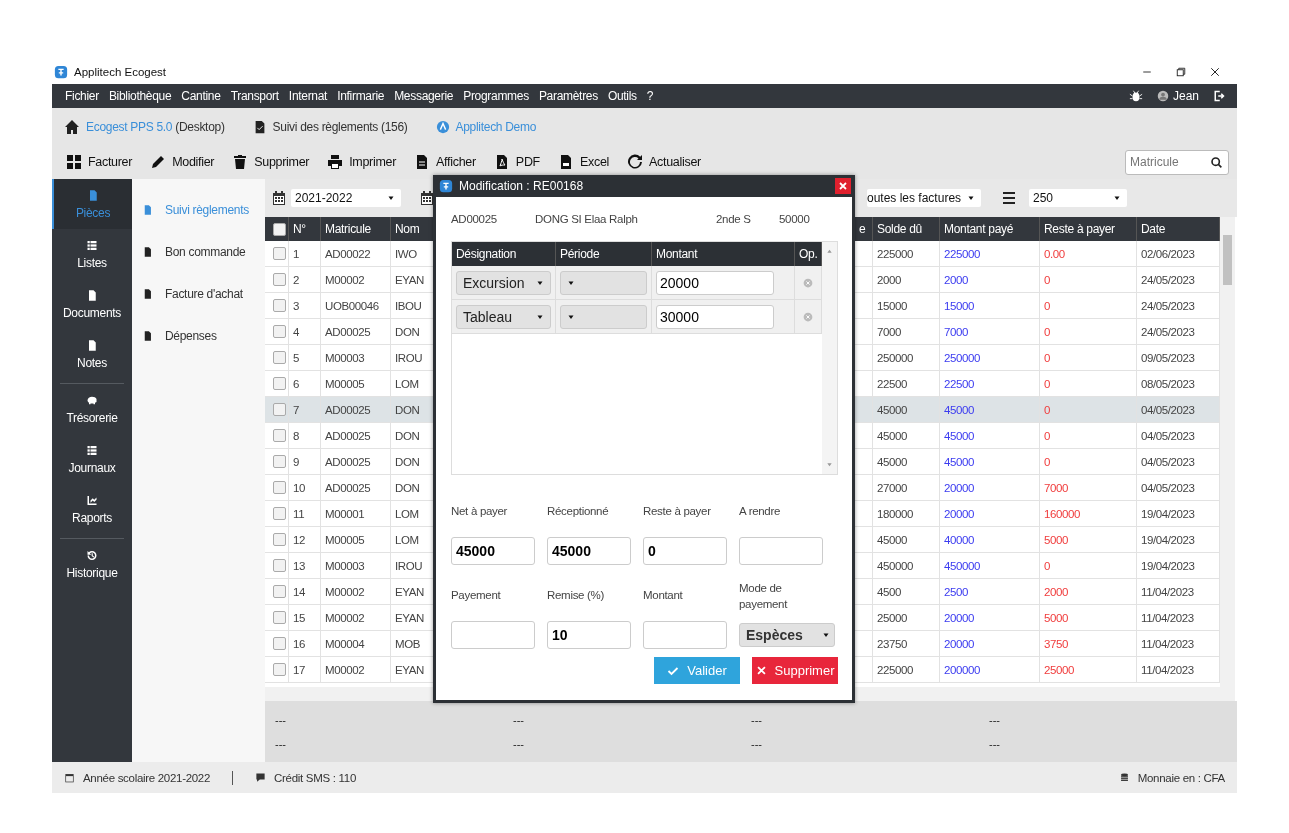 The width and height of the screenshot is (1289, 833). I want to click on user-name: Jean, so click(1185, 96).